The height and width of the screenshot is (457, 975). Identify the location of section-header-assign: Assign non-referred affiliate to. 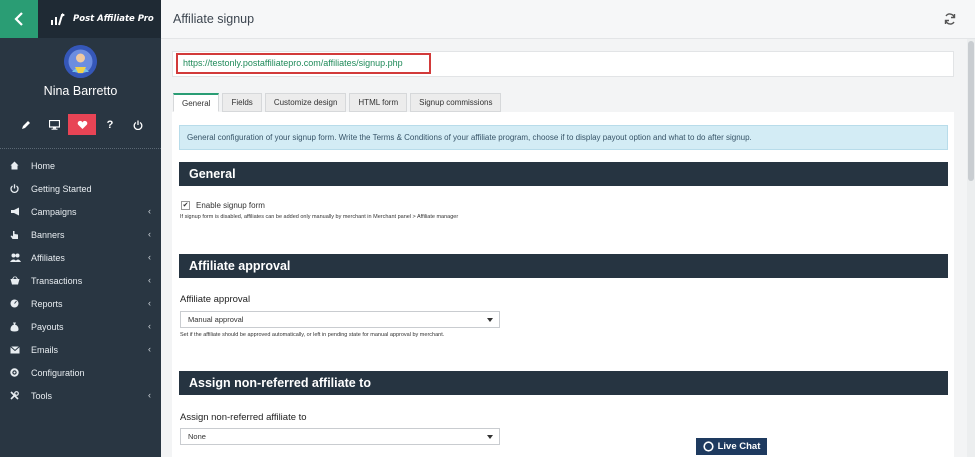
(563, 383).